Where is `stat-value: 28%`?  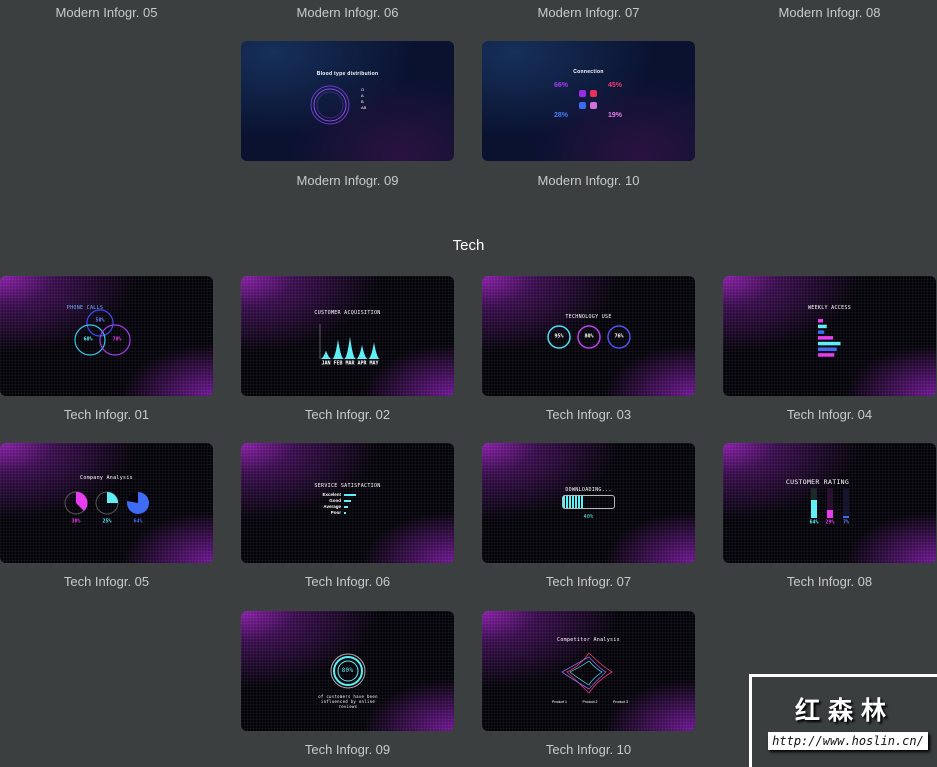 stat-value: 28% is located at coordinates (561, 115).